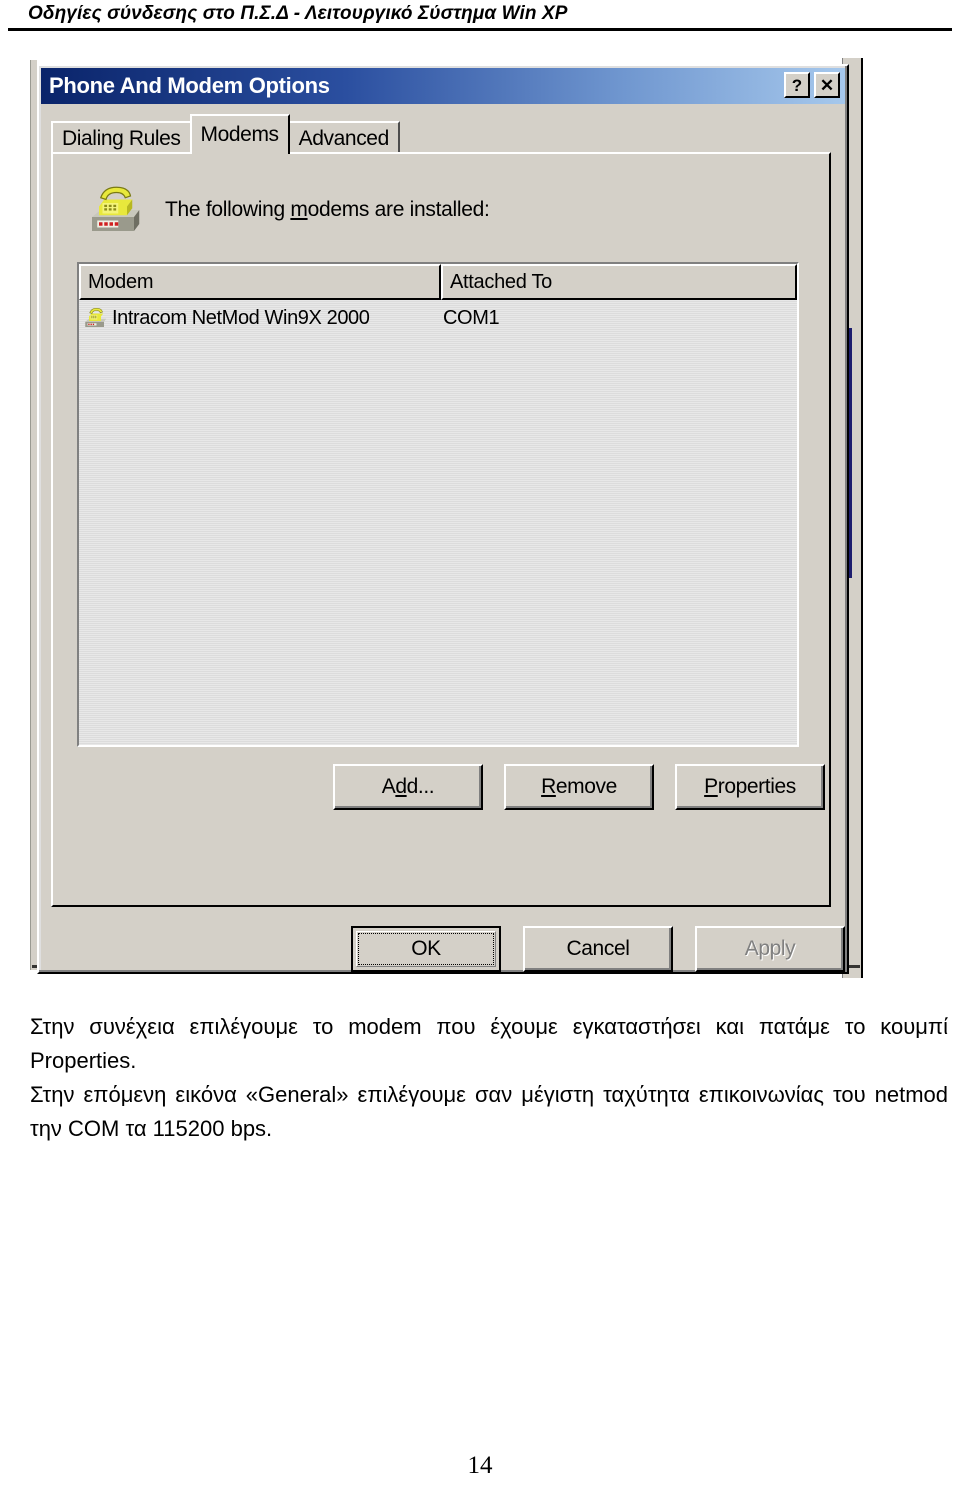 The height and width of the screenshot is (1495, 960). Describe the element at coordinates (471, 317) in the screenshot. I see `listview-attached-to: COM1` at that location.